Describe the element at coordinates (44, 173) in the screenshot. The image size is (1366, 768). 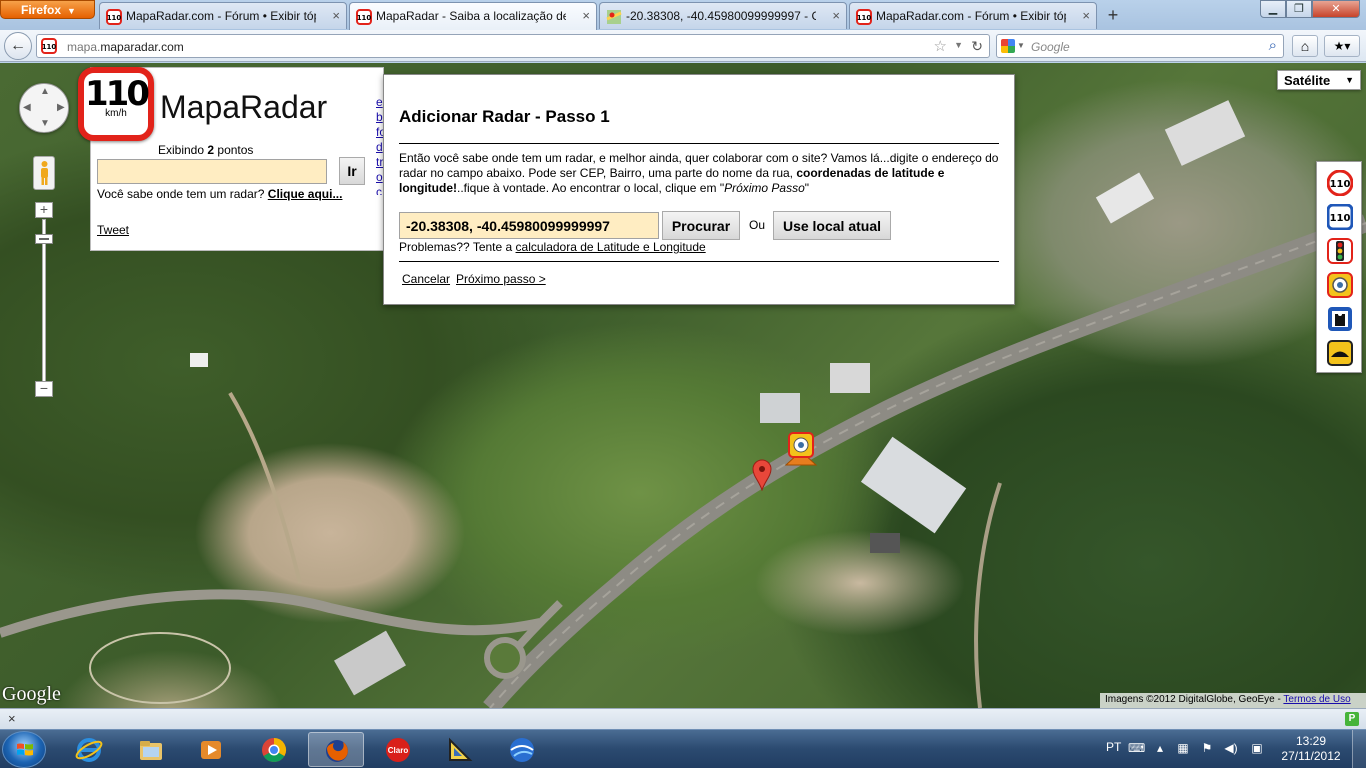
I see `street-view-pegman` at that location.